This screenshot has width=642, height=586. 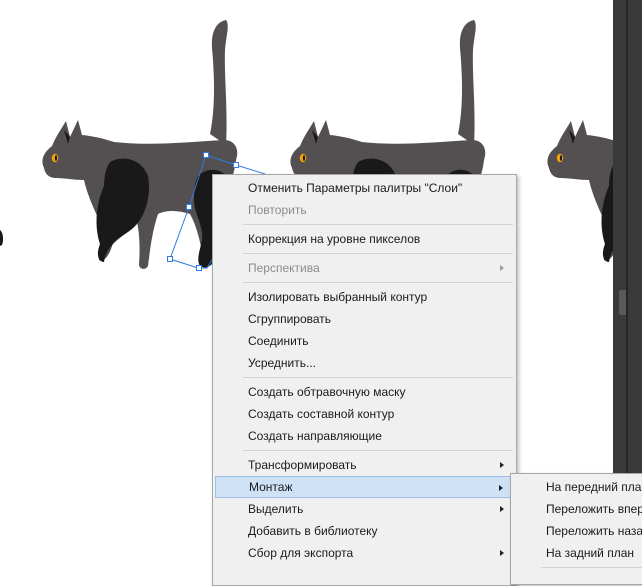 I want to click on menu-item-group: Сгруппировать, so click(x=364, y=319).